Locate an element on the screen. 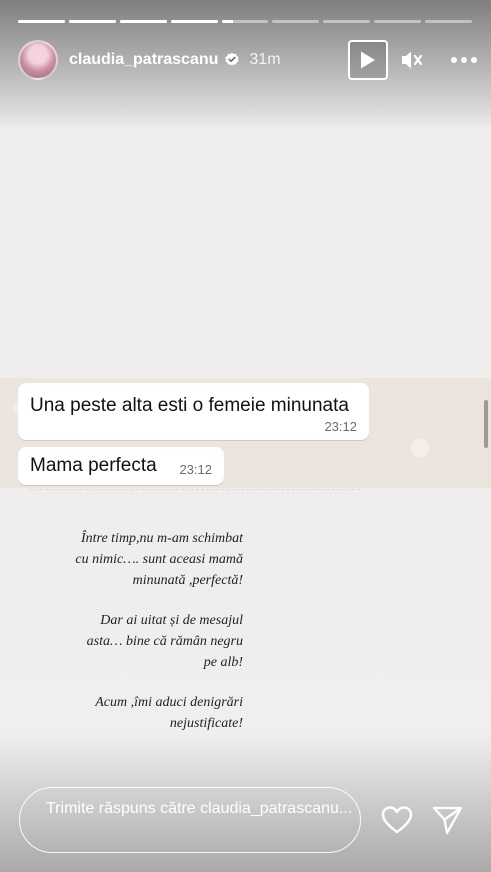  like-button is located at coordinates (397, 820).